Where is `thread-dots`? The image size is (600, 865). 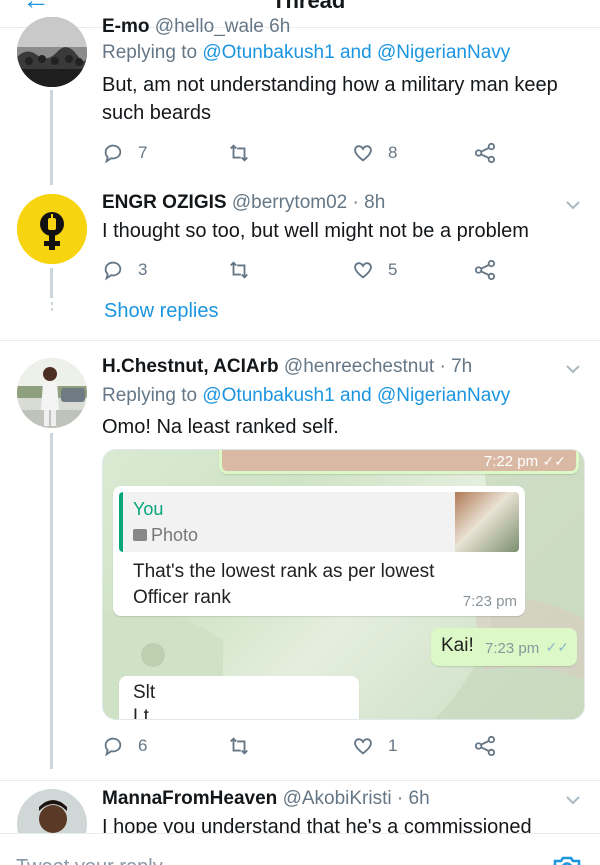
thread-dots is located at coordinates (52, 308).